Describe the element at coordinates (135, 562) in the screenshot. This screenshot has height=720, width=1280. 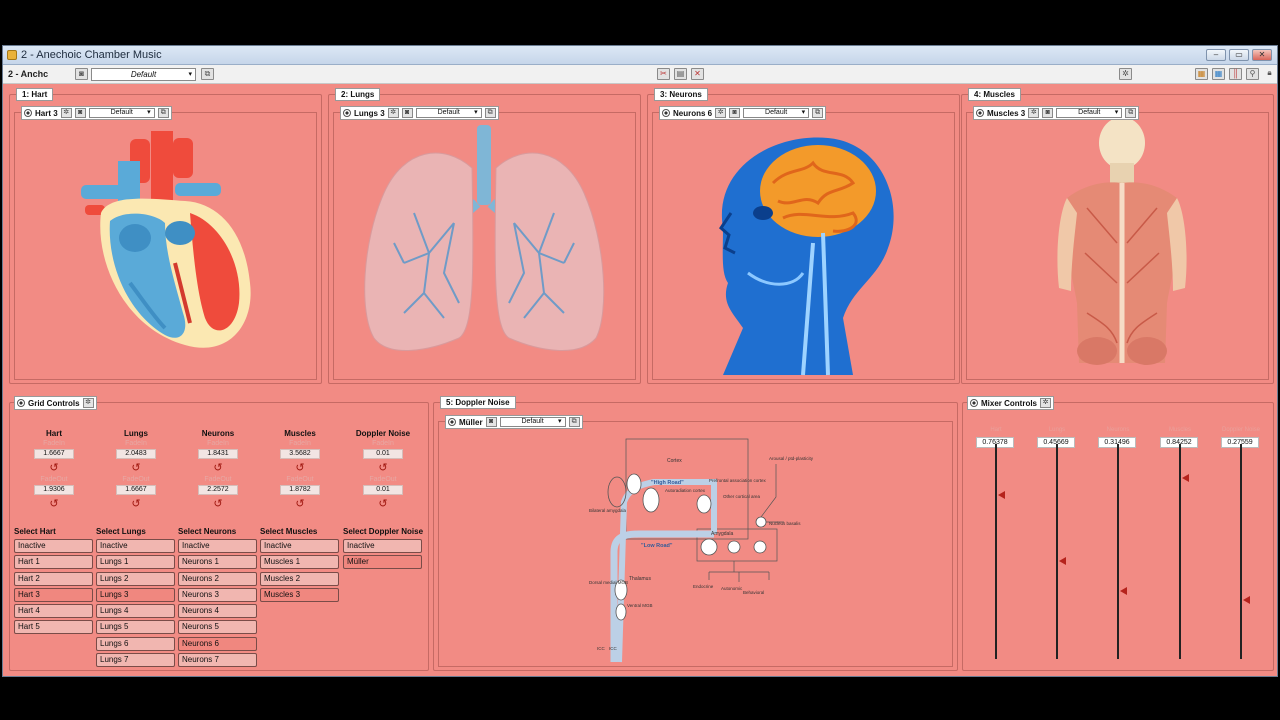
I see `list-item: Lungs 1` at that location.